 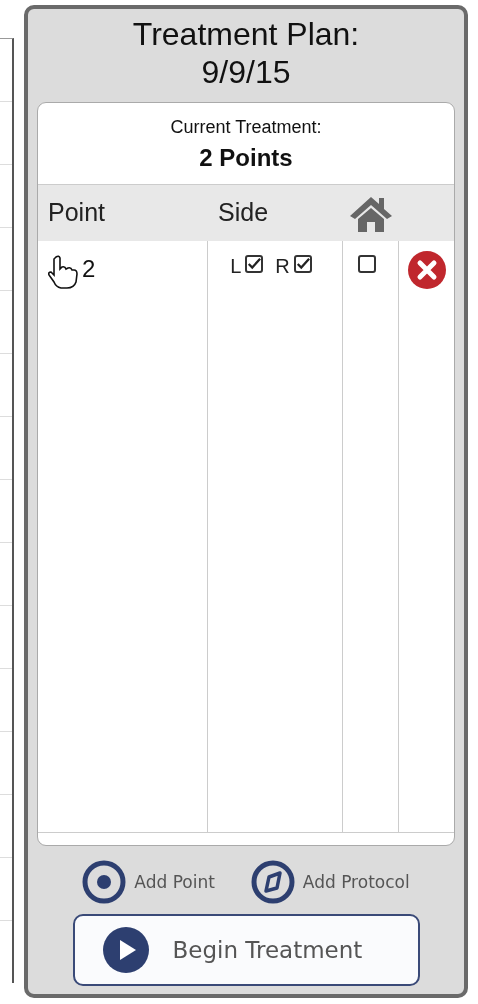 What do you see at coordinates (104, 882) in the screenshot?
I see `target-icon` at bounding box center [104, 882].